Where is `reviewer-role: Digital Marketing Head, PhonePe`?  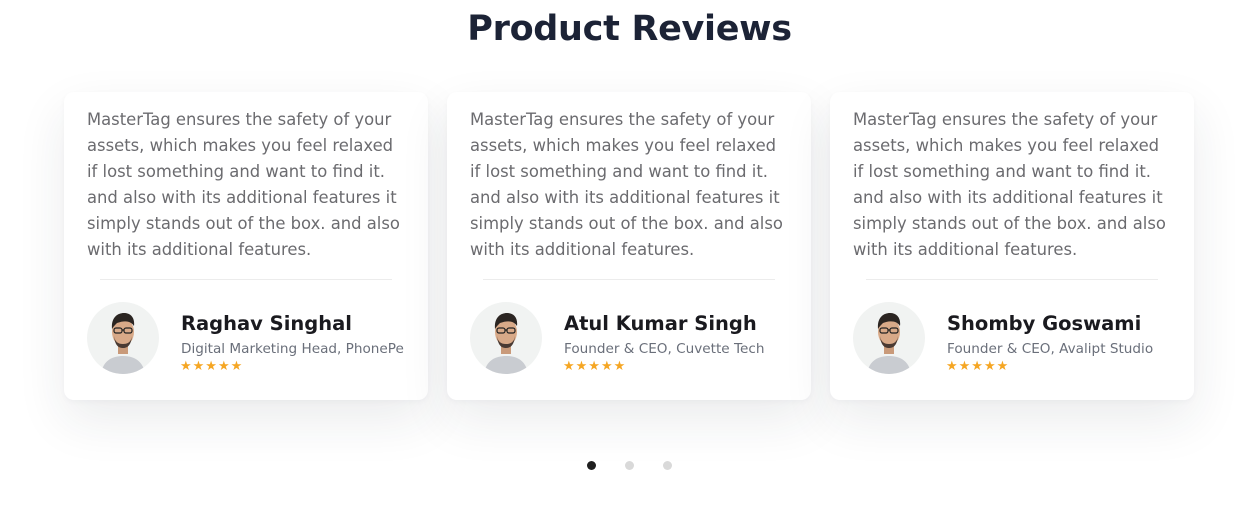
reviewer-role: Digital Marketing Head, PhonePe is located at coordinates (292, 349).